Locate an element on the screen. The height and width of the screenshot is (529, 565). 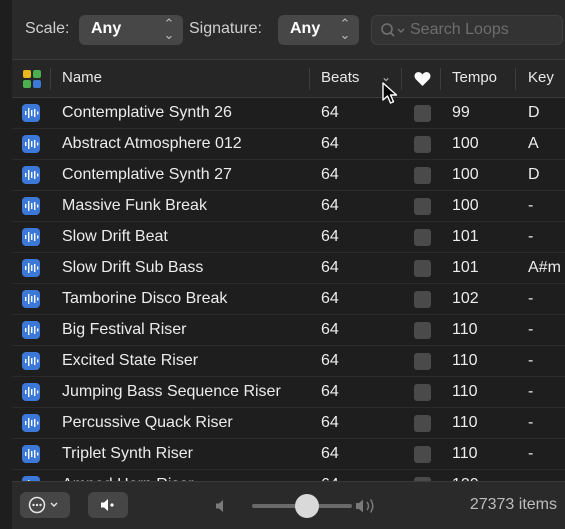
loop-type-icon is located at coordinates (32, 79).